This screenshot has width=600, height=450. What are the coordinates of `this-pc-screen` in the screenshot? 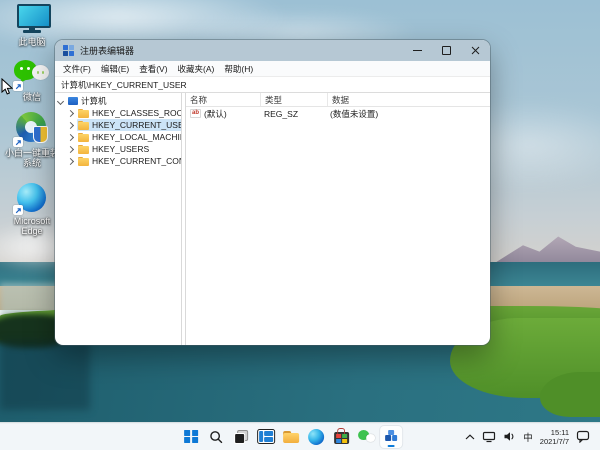 It's located at (34, 16).